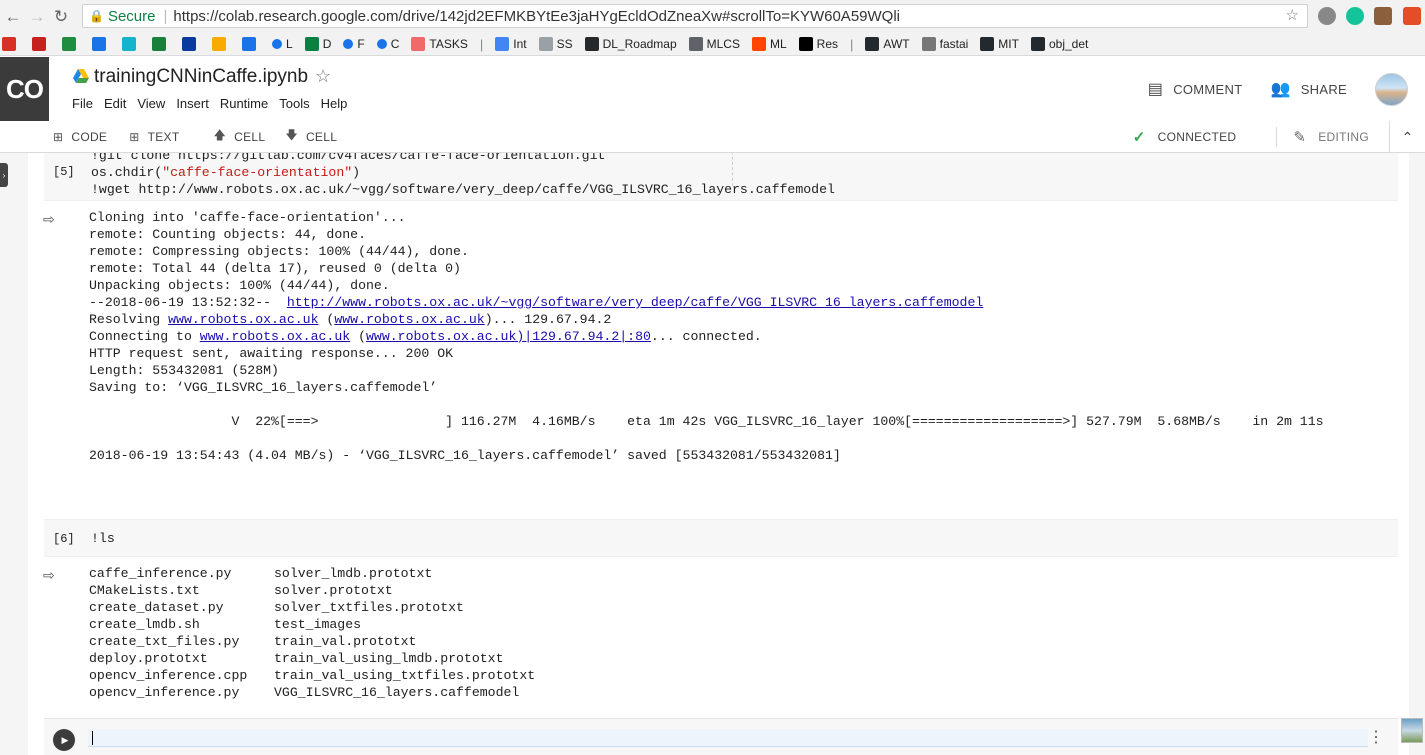  I want to click on move-cell-up-button: 🡅 CELL, so click(239, 136).